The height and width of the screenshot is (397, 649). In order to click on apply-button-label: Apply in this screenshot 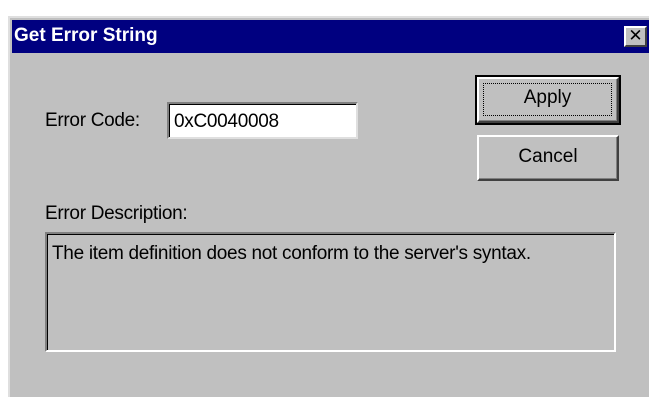, I will do `click(547, 99)`.